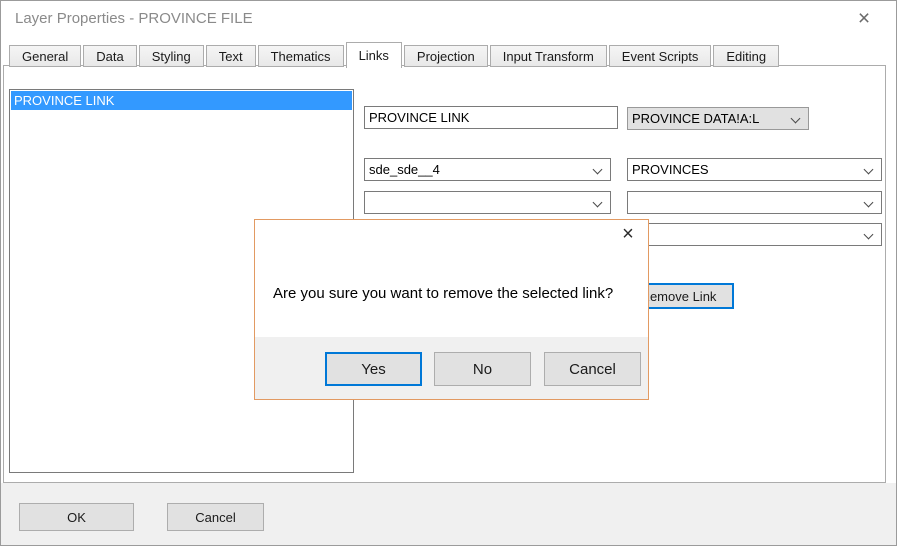 This screenshot has height=546, width=897. What do you see at coordinates (134, 18) in the screenshot?
I see `window-title: Layer Properties - PROVINCE FILE` at bounding box center [134, 18].